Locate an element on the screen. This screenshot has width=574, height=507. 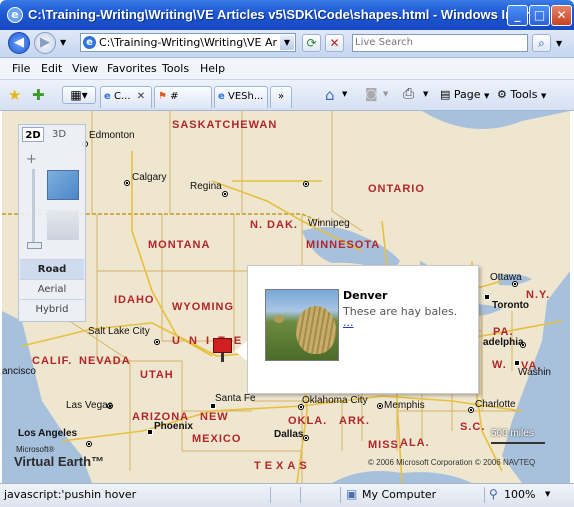
print-icon: ⎙ is located at coordinates (408, 94).